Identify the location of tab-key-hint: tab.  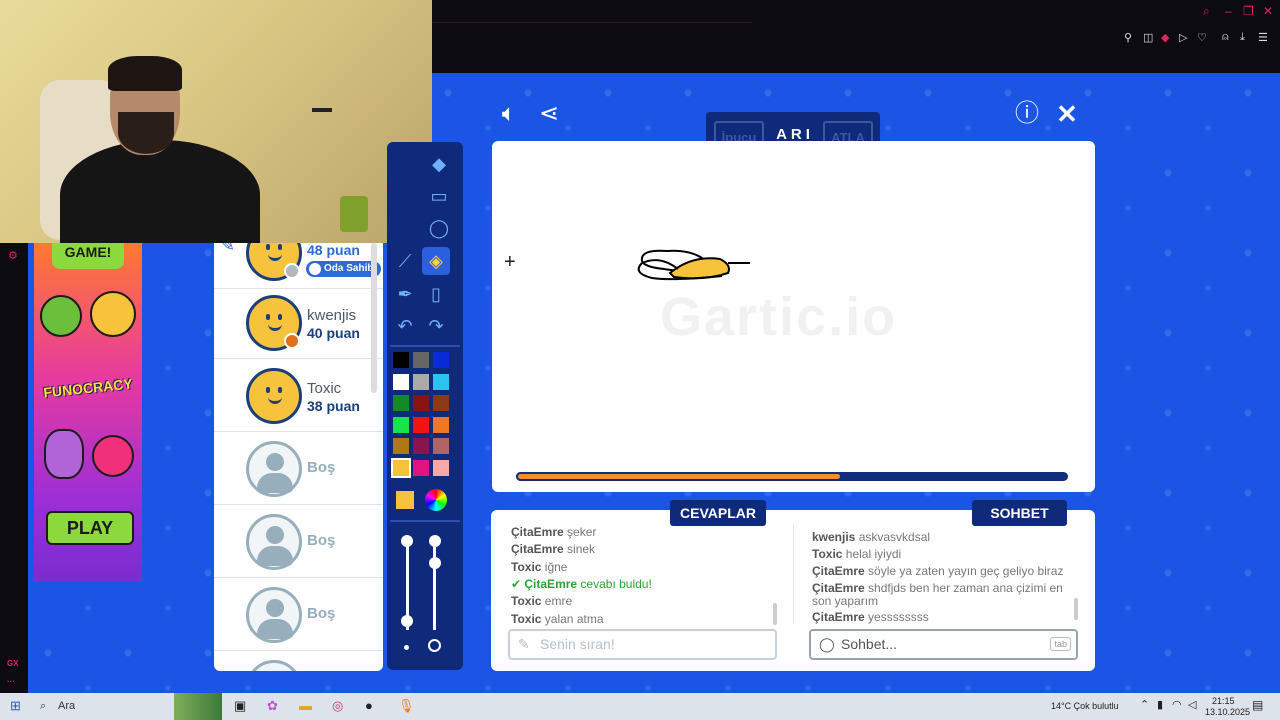
(1060, 644).